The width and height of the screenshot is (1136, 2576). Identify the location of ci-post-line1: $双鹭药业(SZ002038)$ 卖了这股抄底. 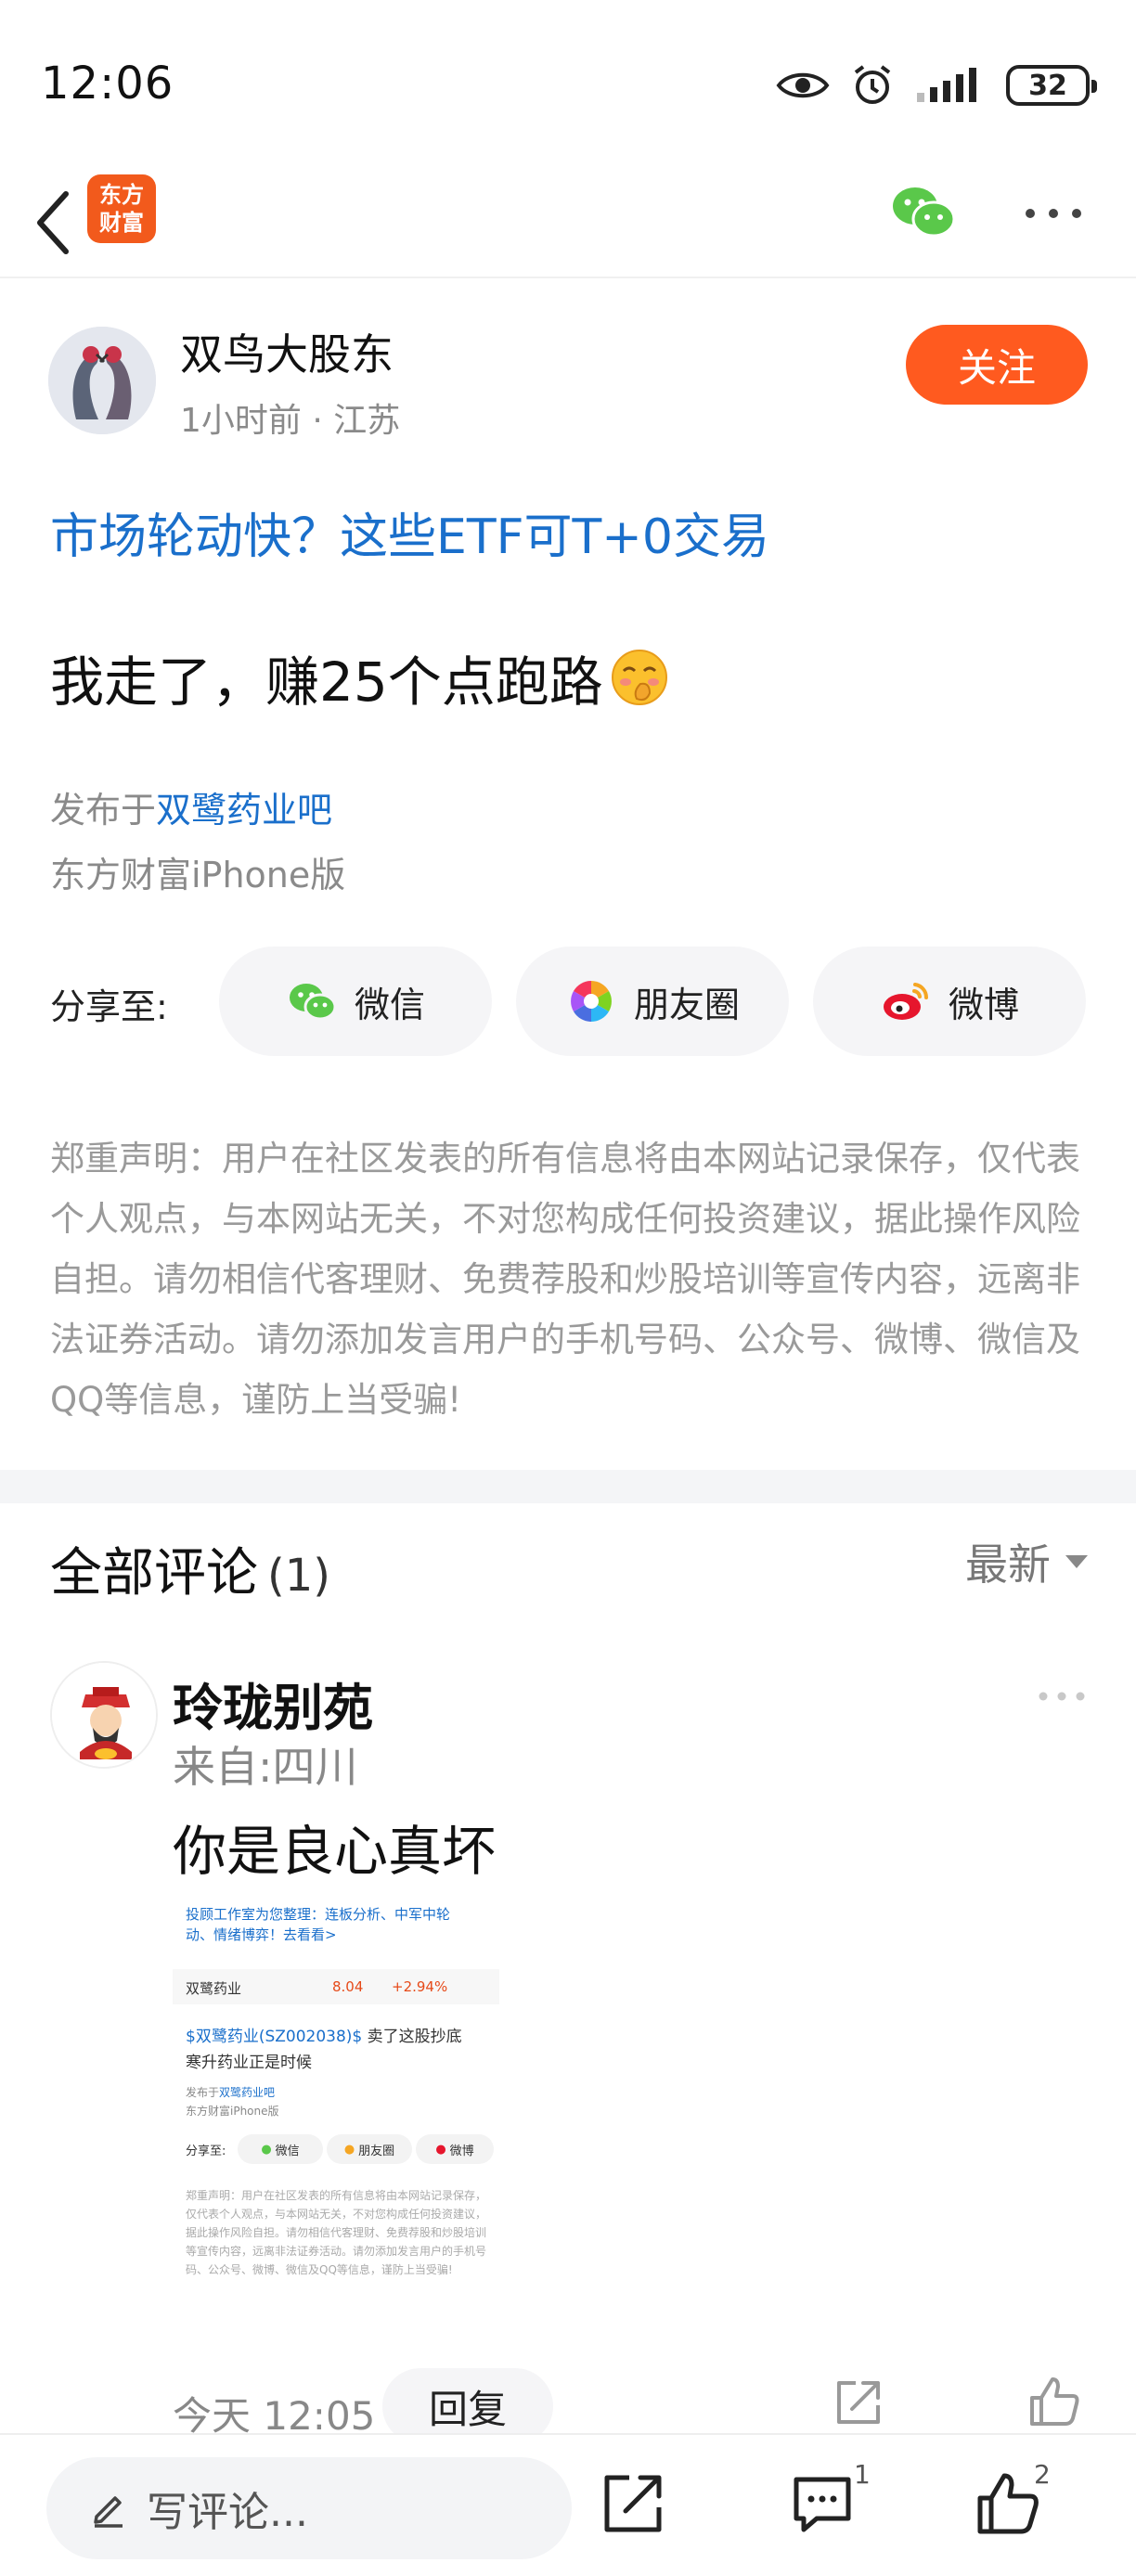
(324, 2035).